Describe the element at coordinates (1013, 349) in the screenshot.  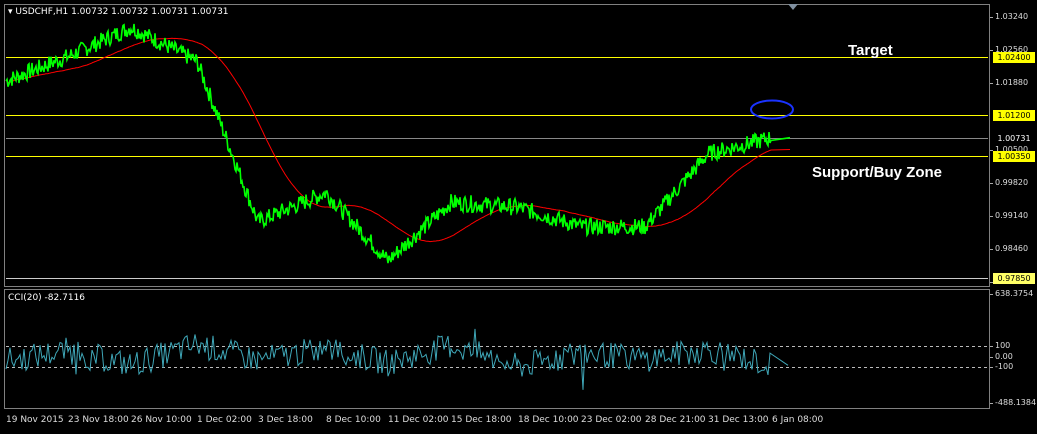
I see `cci-axis: 638.3754 100 0.00 -100 -488.1384` at that location.